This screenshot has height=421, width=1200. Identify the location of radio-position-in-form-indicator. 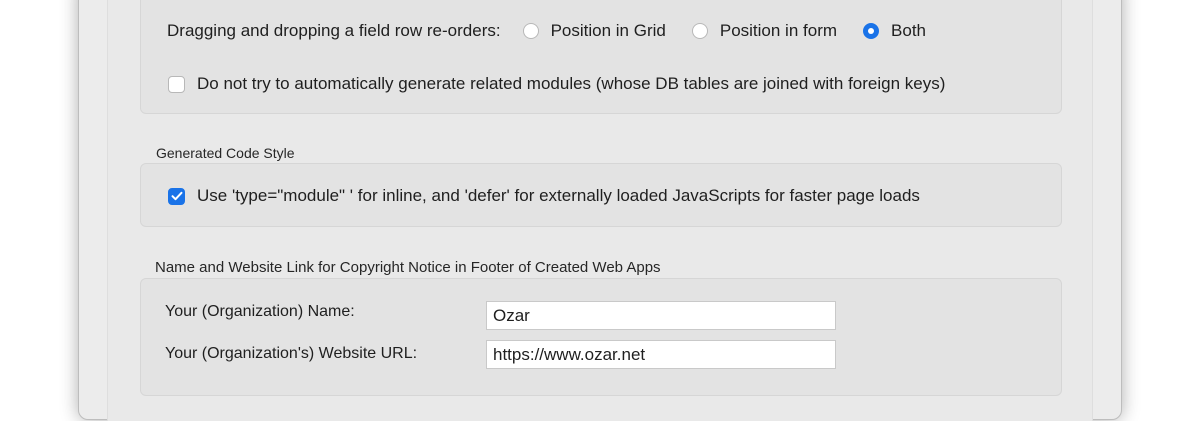
(699, 31).